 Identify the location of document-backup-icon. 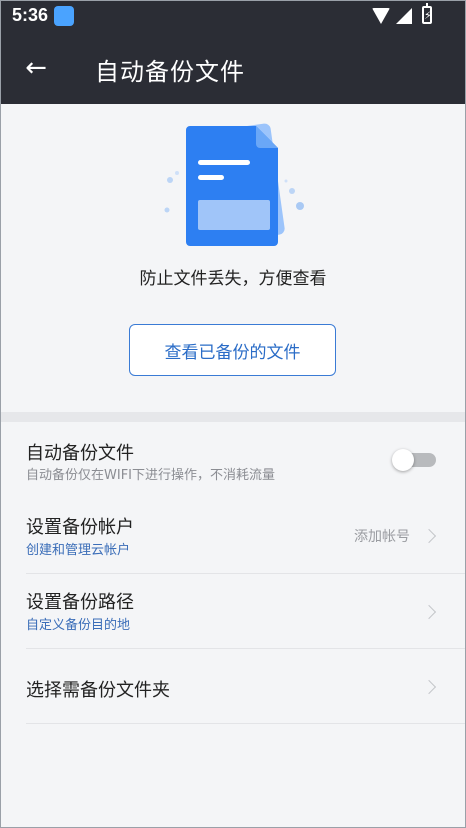
(234, 184).